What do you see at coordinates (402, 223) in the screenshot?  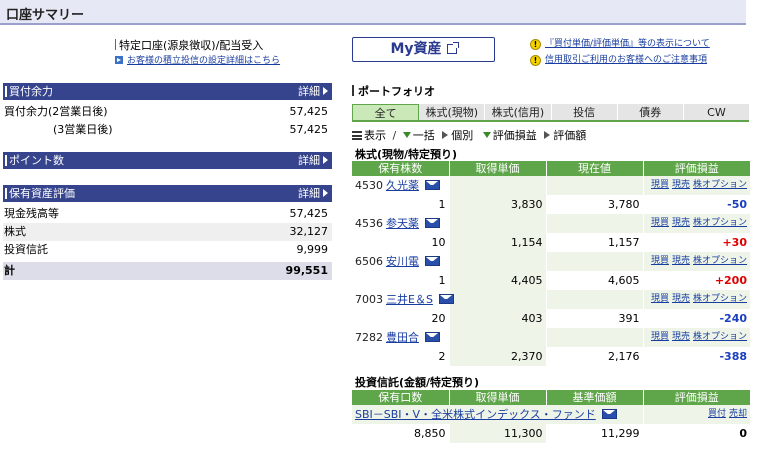 I see `stock-name-link: 参天薬` at bounding box center [402, 223].